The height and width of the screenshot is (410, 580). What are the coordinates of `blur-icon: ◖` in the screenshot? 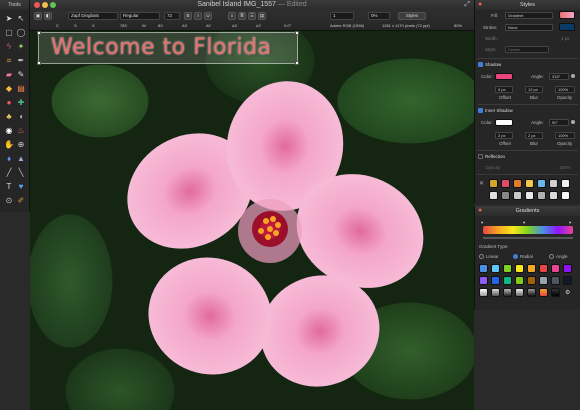 It's located at (21, 117).